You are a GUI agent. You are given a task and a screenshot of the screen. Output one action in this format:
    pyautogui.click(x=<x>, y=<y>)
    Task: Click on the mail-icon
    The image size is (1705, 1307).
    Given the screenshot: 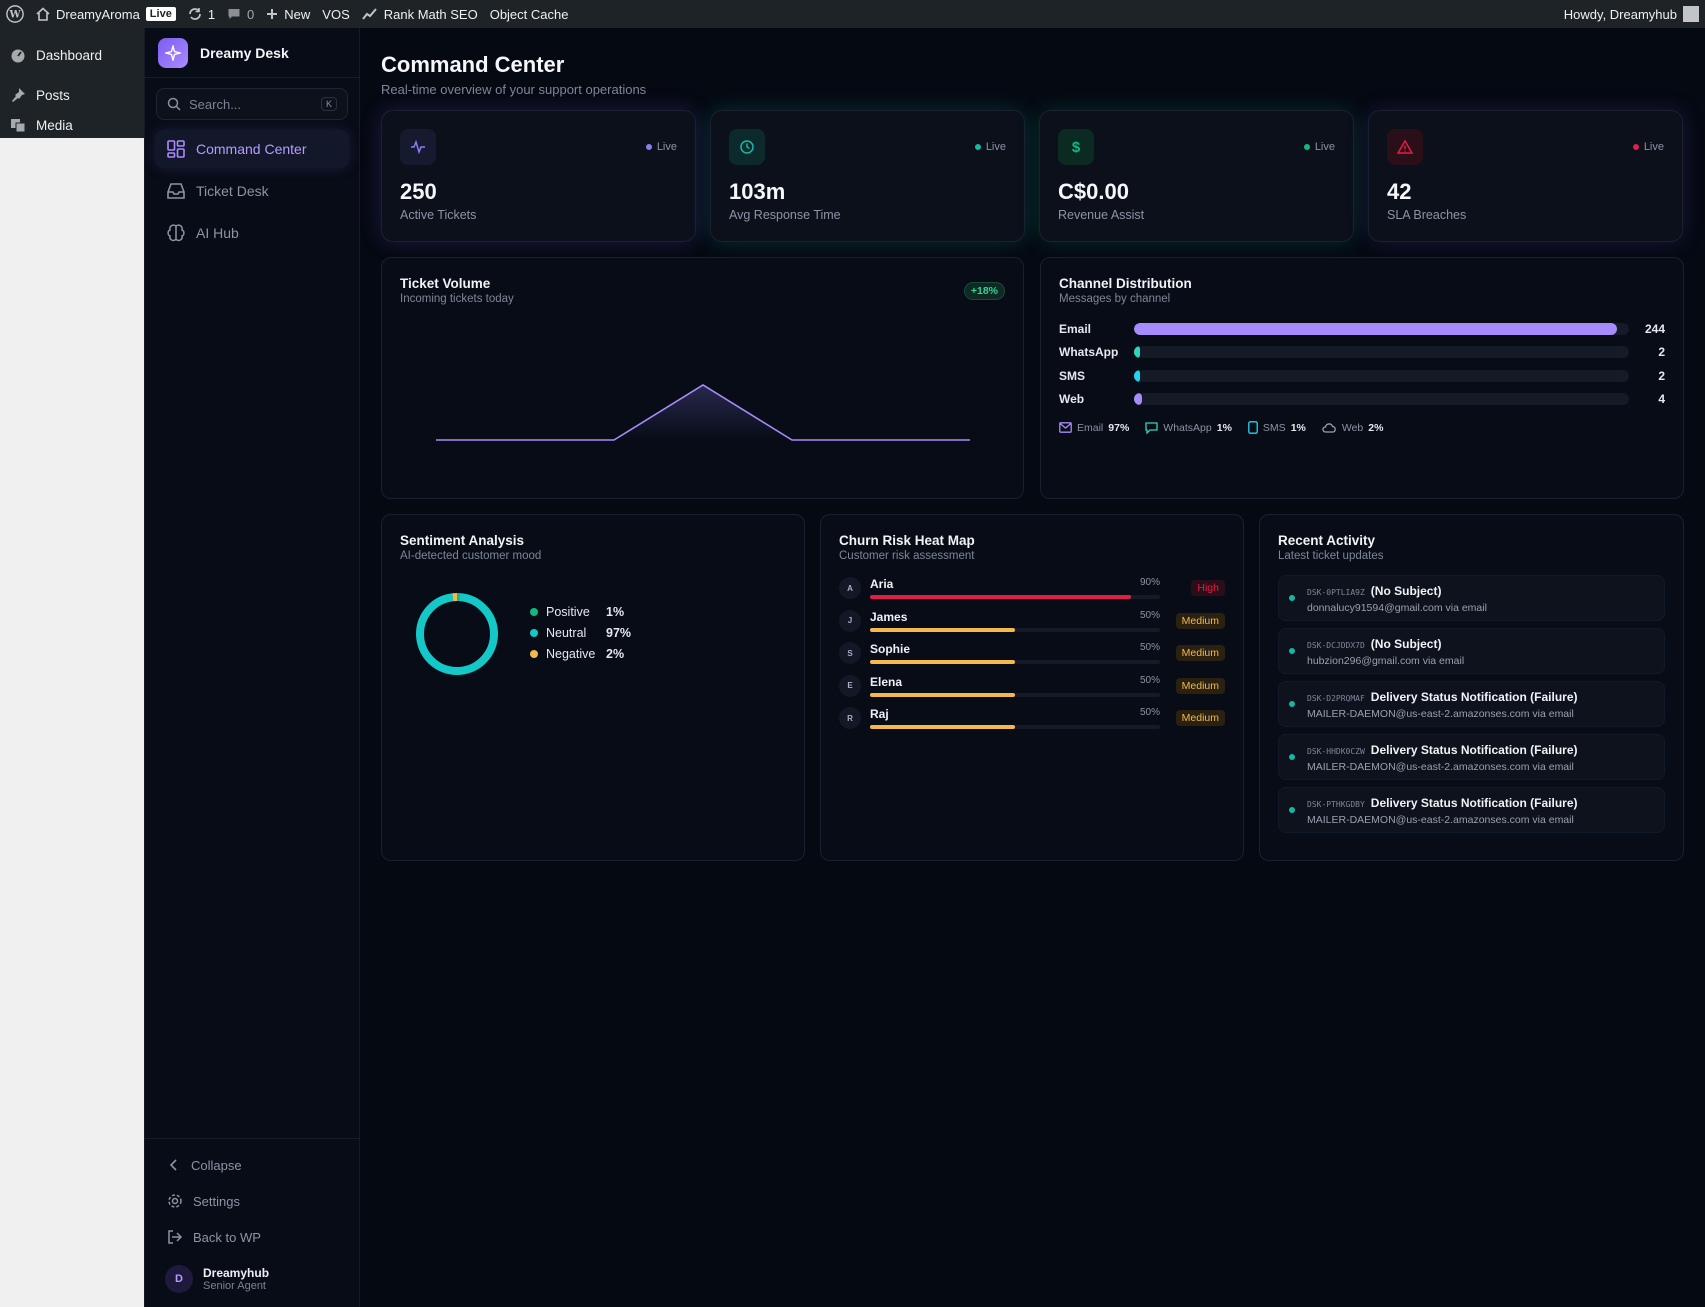 What is the action you would take?
    pyautogui.click(x=1065, y=427)
    